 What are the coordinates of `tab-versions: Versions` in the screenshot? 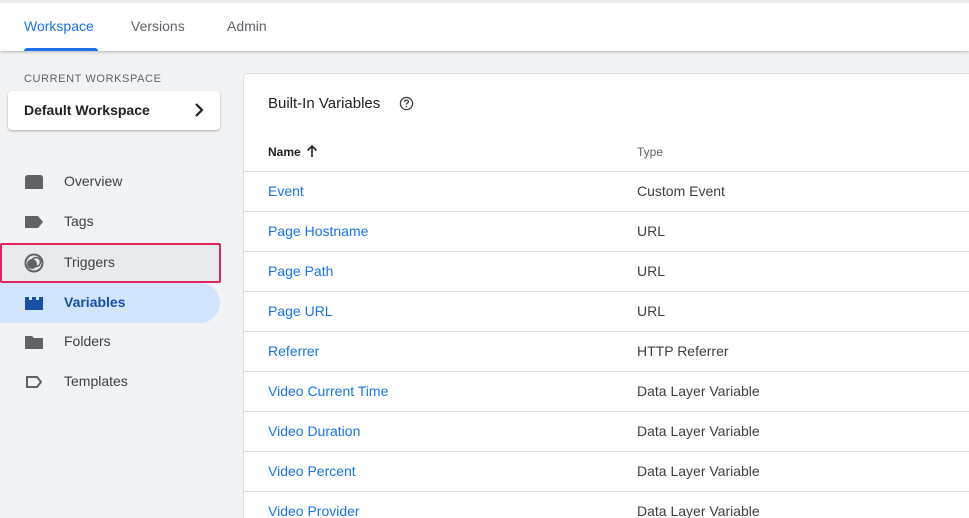 It's located at (158, 26).